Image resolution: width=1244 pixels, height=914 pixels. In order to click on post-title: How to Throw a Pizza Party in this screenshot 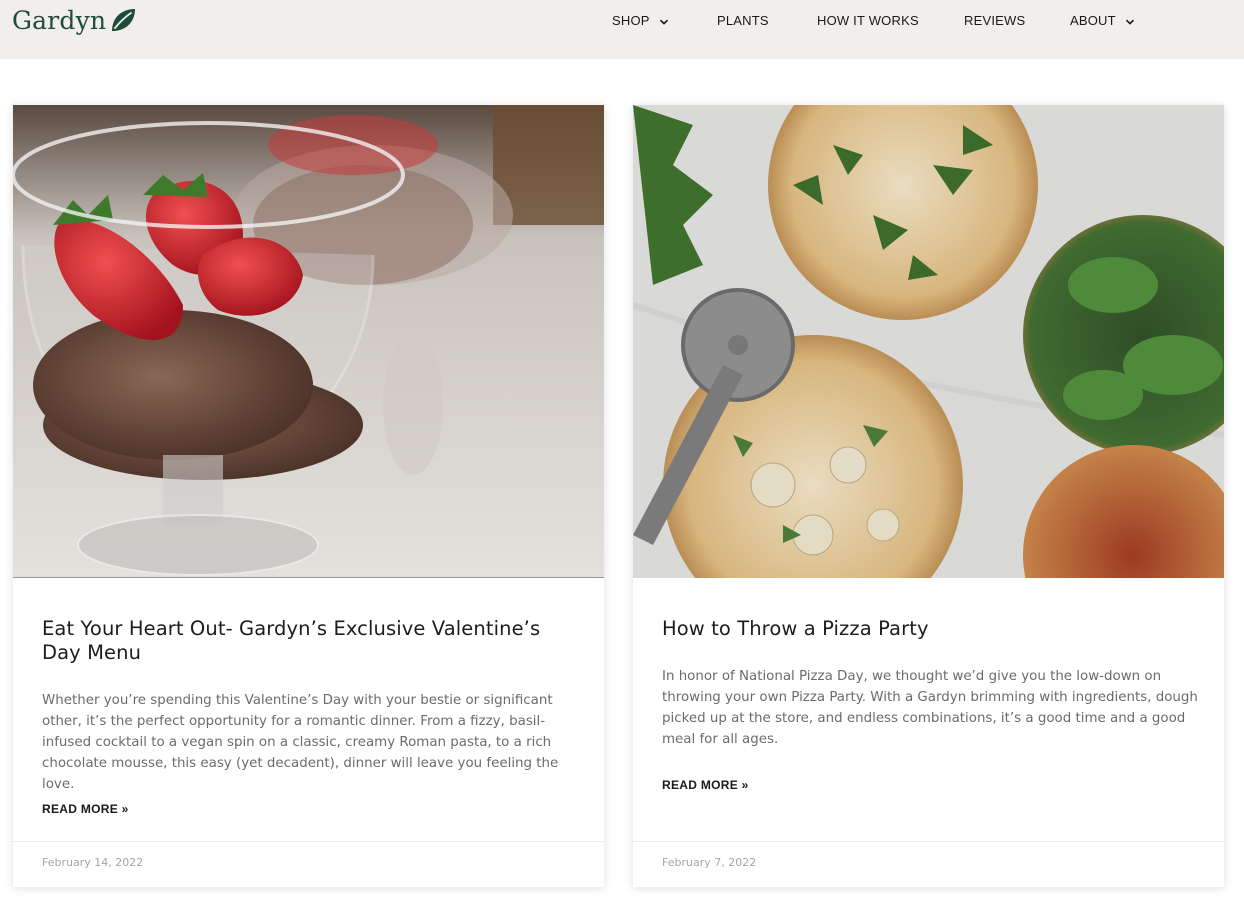, I will do `click(932, 629)`.